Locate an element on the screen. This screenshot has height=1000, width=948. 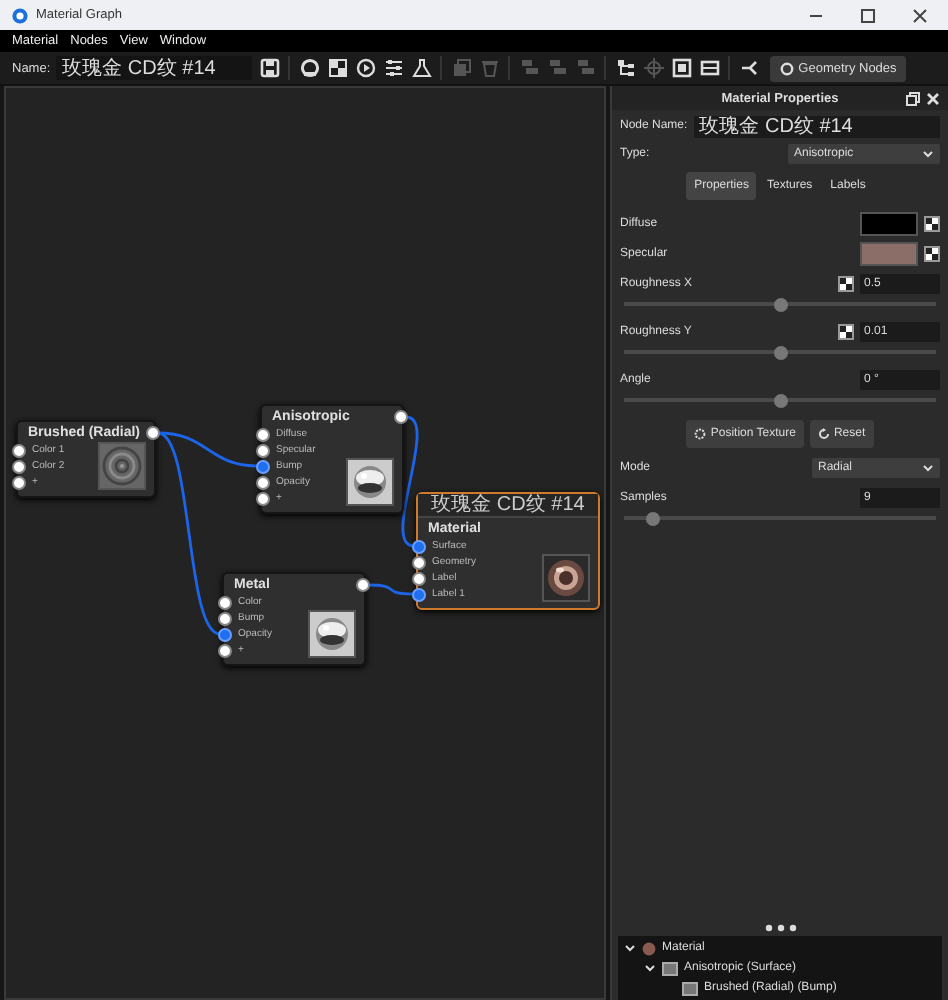
undock-icon is located at coordinates (913, 98).